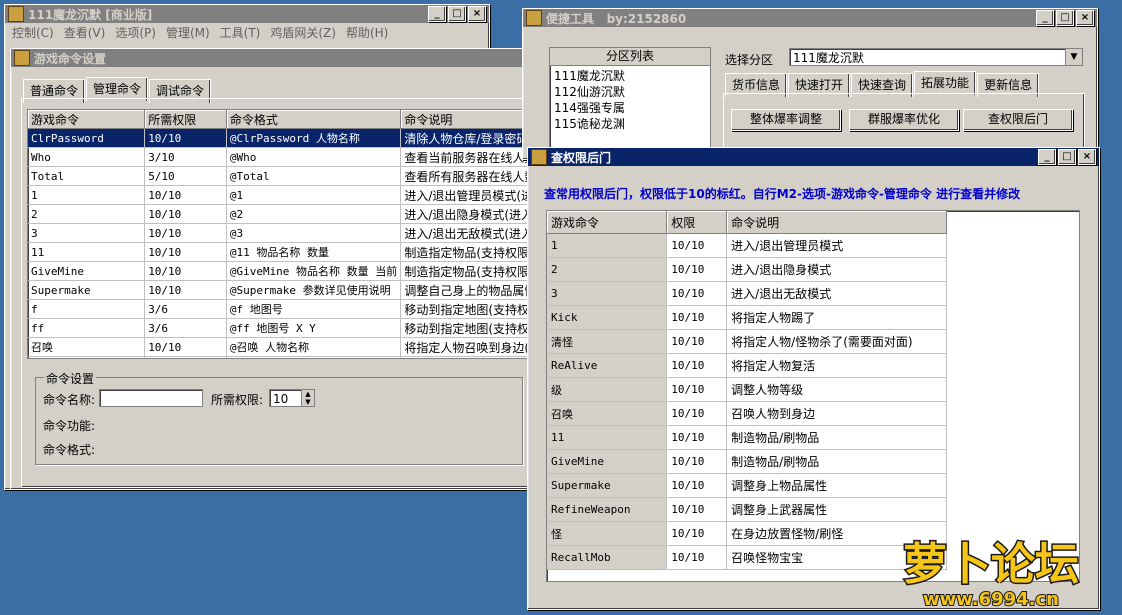  Describe the element at coordinates (607, 317) in the screenshot. I see `cell-command: Kick` at that location.